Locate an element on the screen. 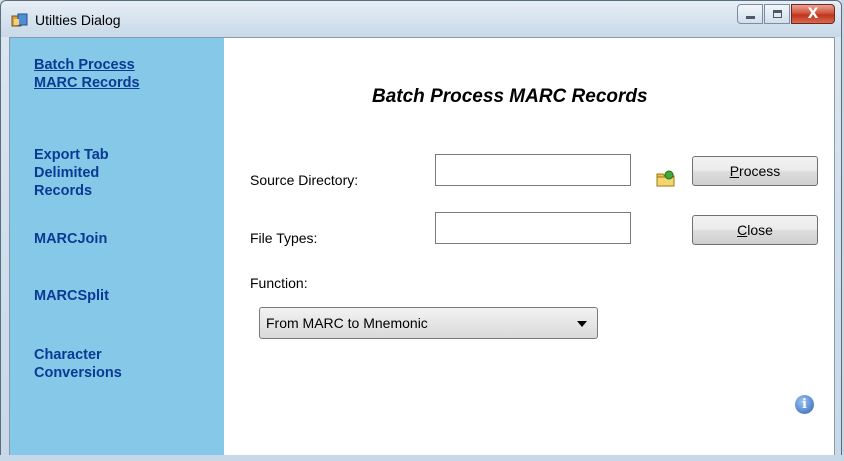 This screenshot has height=461, width=844. maximize-button is located at coordinates (777, 14).